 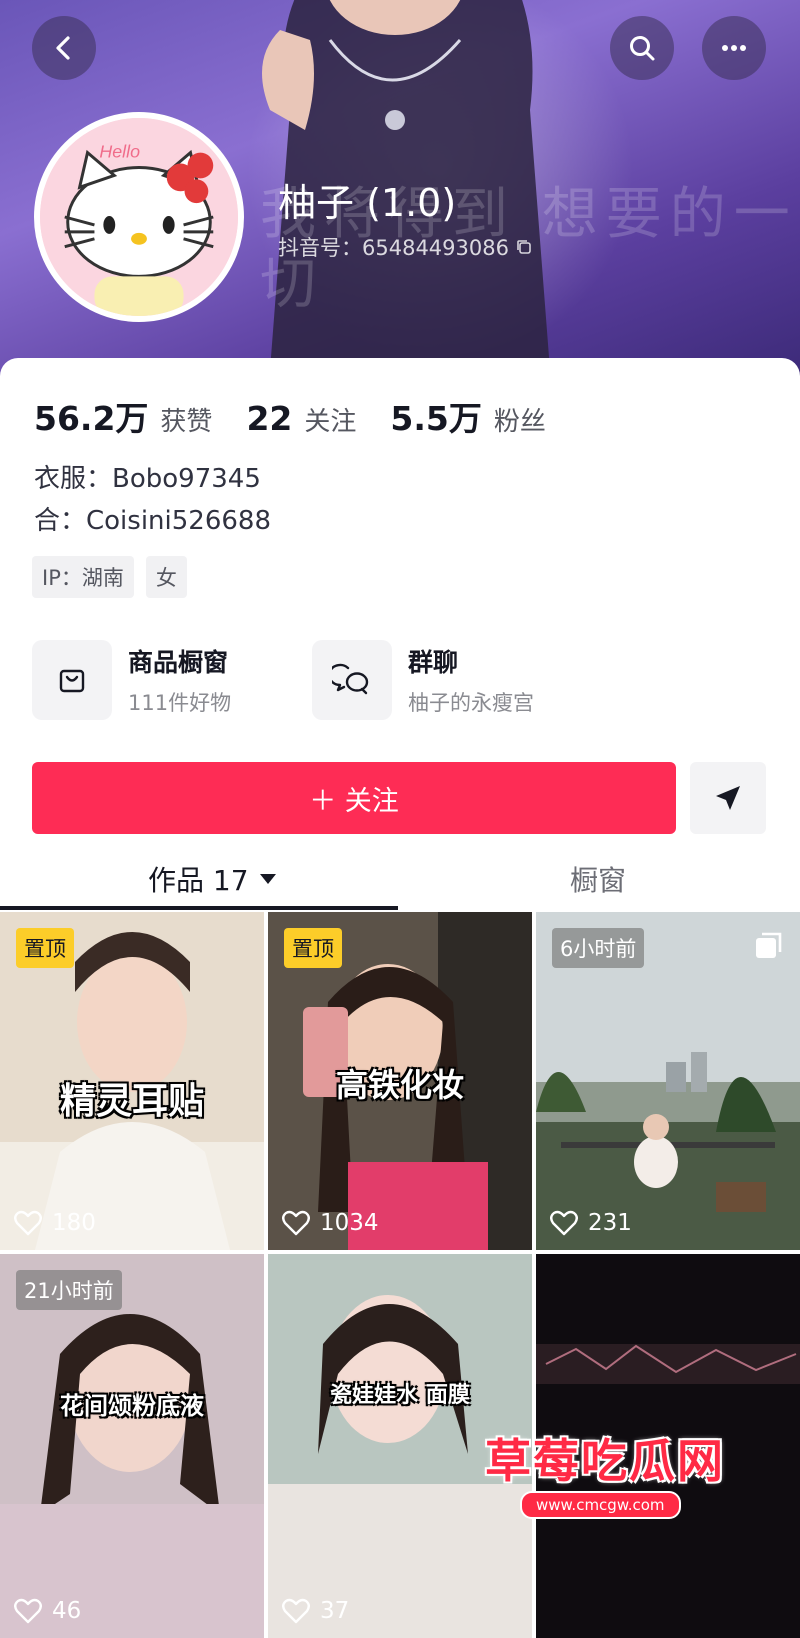 I want to click on follow-button-label: ＋ 关注, so click(x=354, y=801).